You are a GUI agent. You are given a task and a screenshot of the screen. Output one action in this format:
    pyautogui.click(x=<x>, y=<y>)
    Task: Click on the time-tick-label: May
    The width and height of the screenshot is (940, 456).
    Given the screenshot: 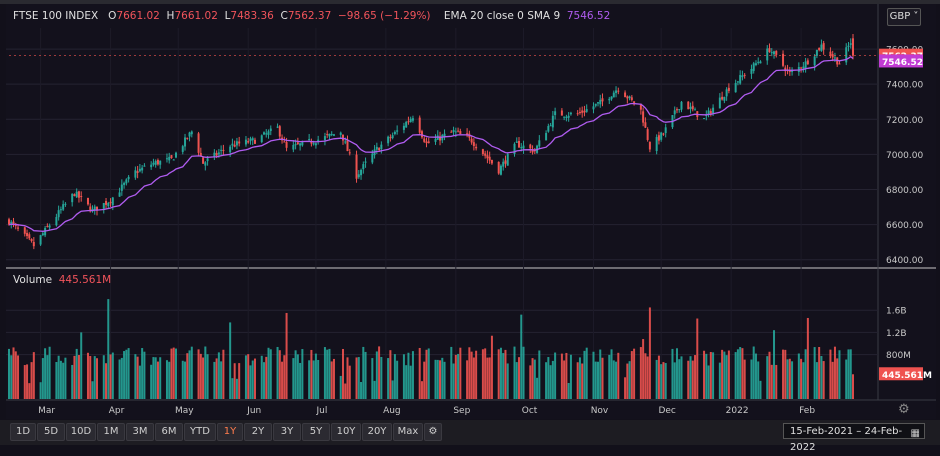 What is the action you would take?
    pyautogui.click(x=184, y=411)
    